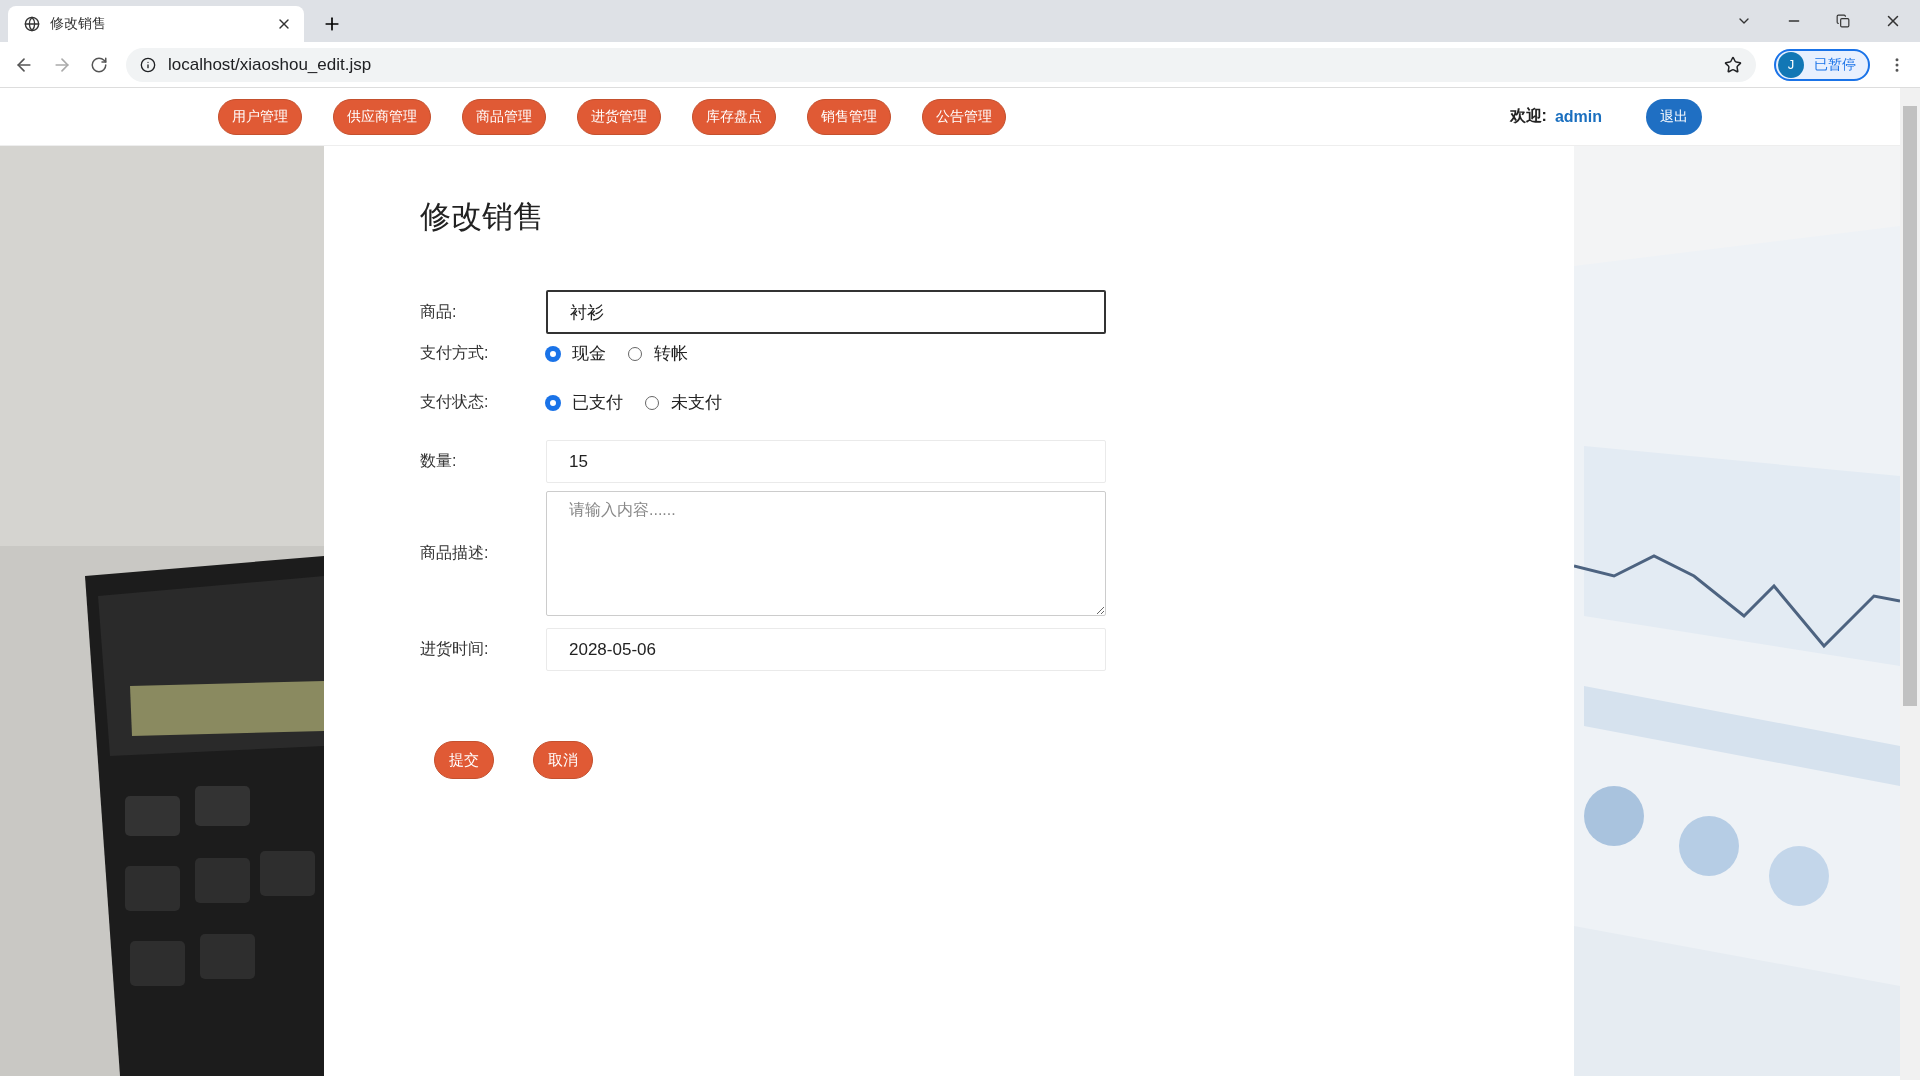 The height and width of the screenshot is (1080, 1920). Describe the element at coordinates (941, 64) in the screenshot. I see `address-bar: localhost/xiaoshou_edit.jsp` at that location.